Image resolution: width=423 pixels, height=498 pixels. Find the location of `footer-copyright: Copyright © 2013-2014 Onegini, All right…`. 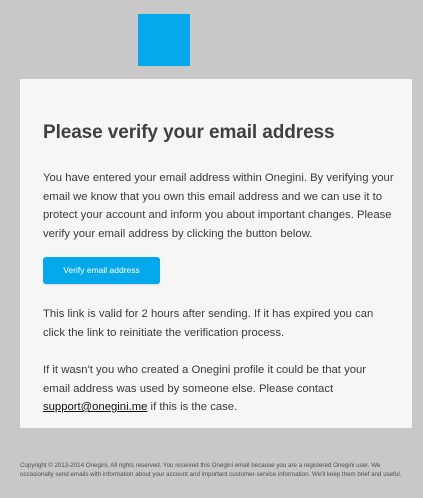

footer-copyright: Copyright © 2013-2014 Onegini, All right… is located at coordinates (211, 470).